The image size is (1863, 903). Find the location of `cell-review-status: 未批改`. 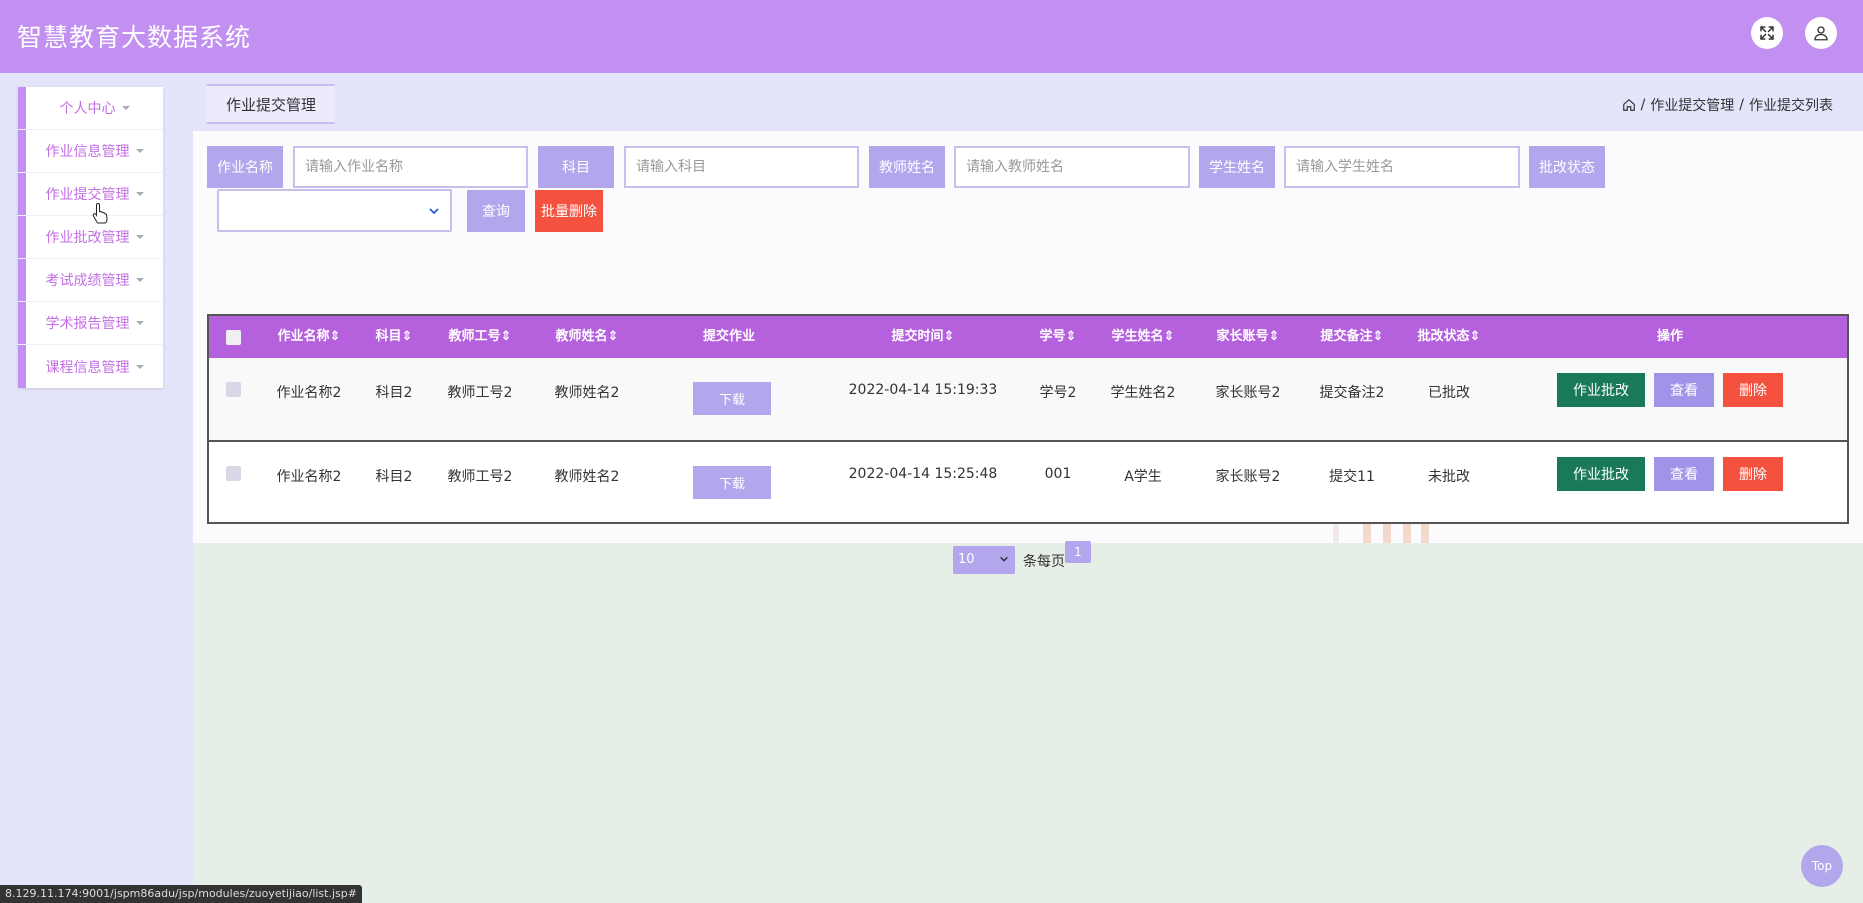

cell-review-status: 未批改 is located at coordinates (1449, 477).